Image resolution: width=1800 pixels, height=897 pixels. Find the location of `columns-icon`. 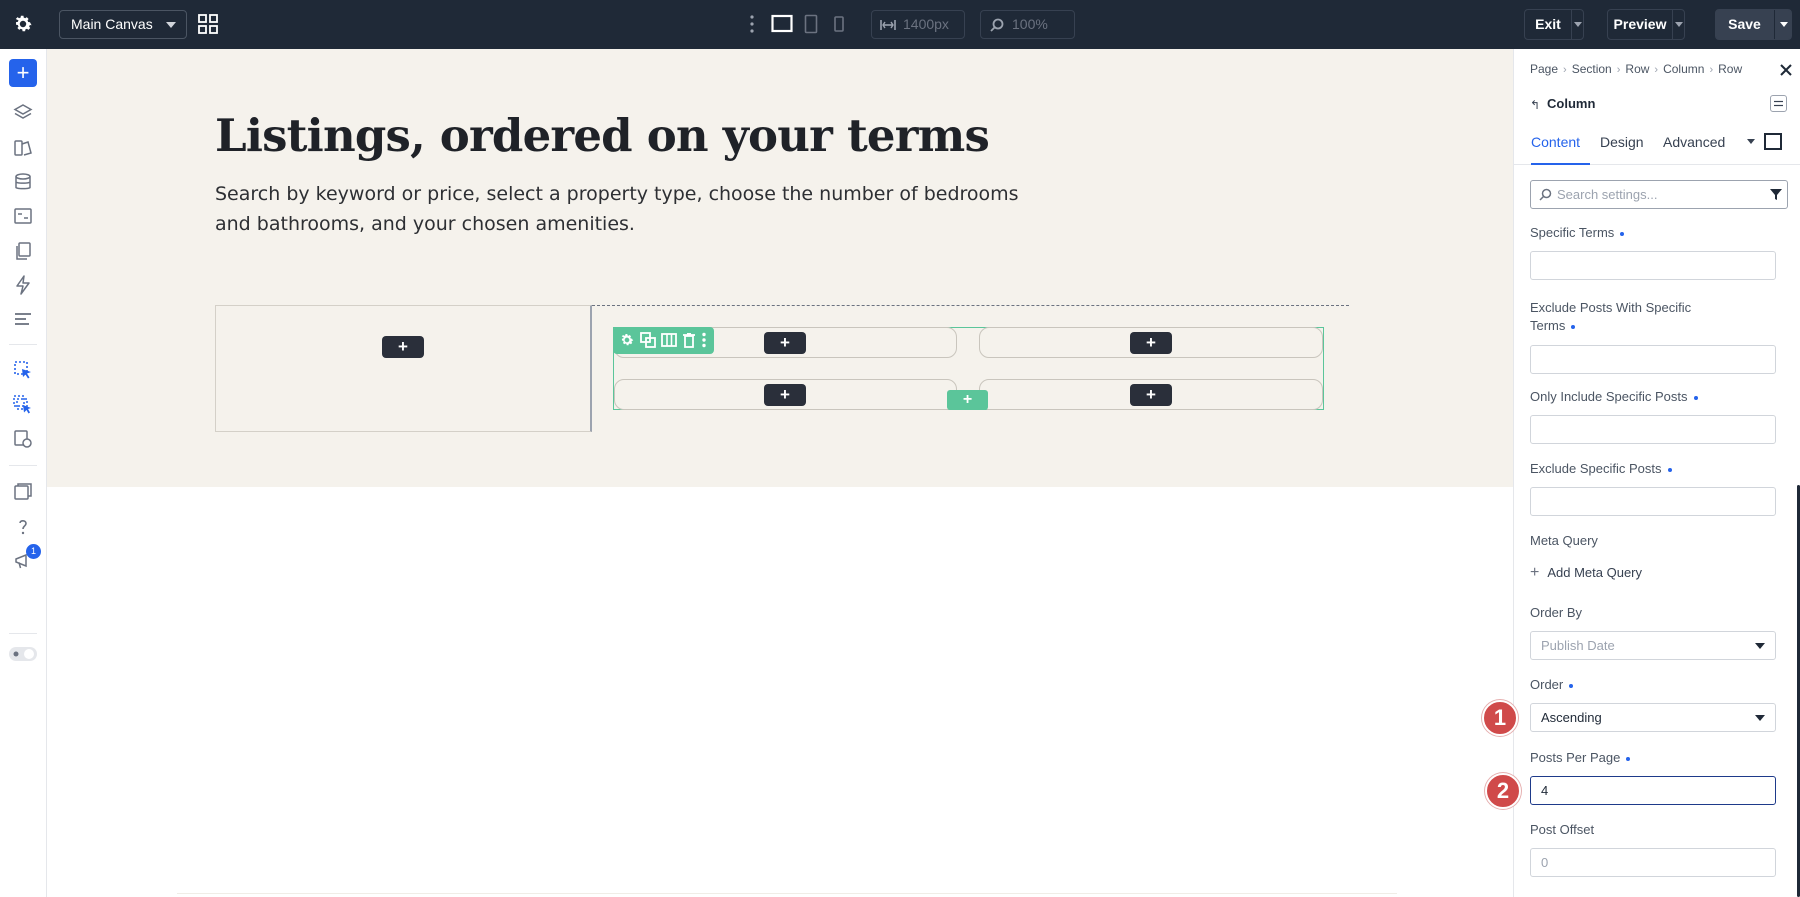

columns-icon is located at coordinates (669, 340).